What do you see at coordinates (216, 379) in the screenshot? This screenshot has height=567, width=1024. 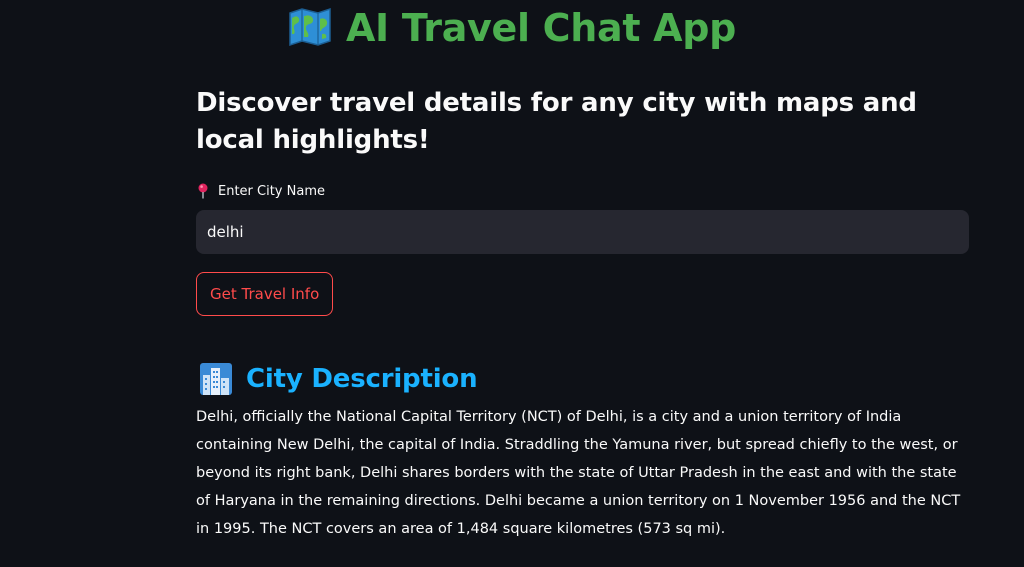 I see `cityscape-icon` at bounding box center [216, 379].